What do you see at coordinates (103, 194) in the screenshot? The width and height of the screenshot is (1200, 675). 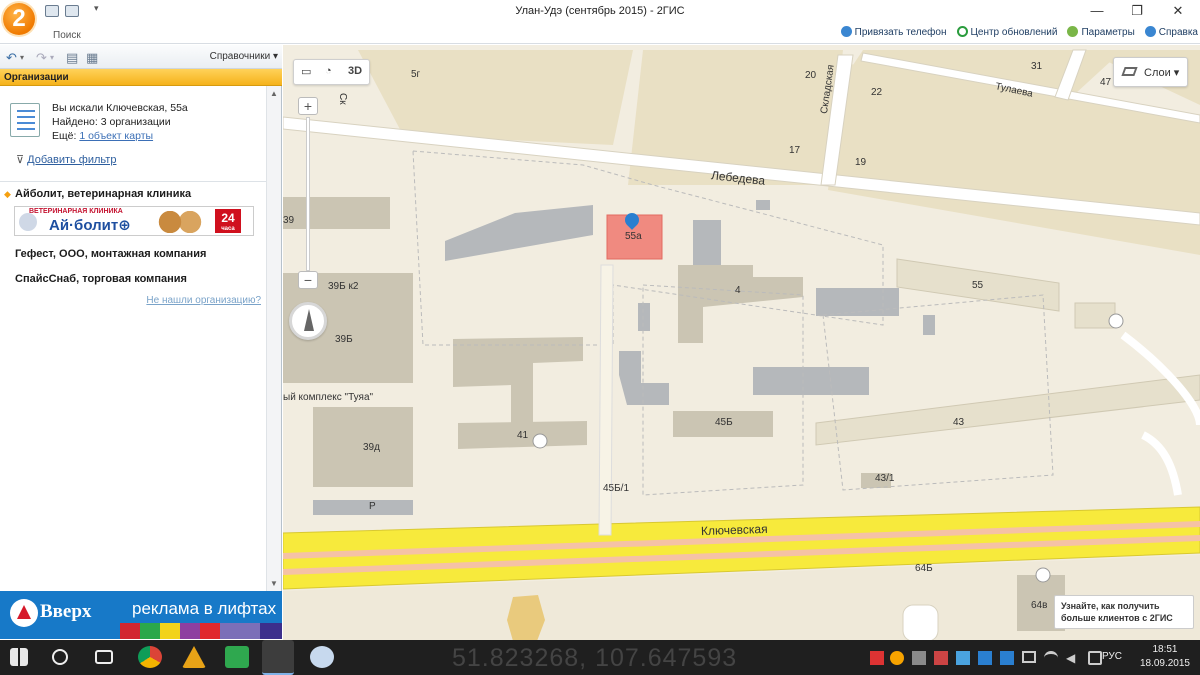 I see `org-item-aibolit: Айболит, ветеринарная клиника` at bounding box center [103, 194].